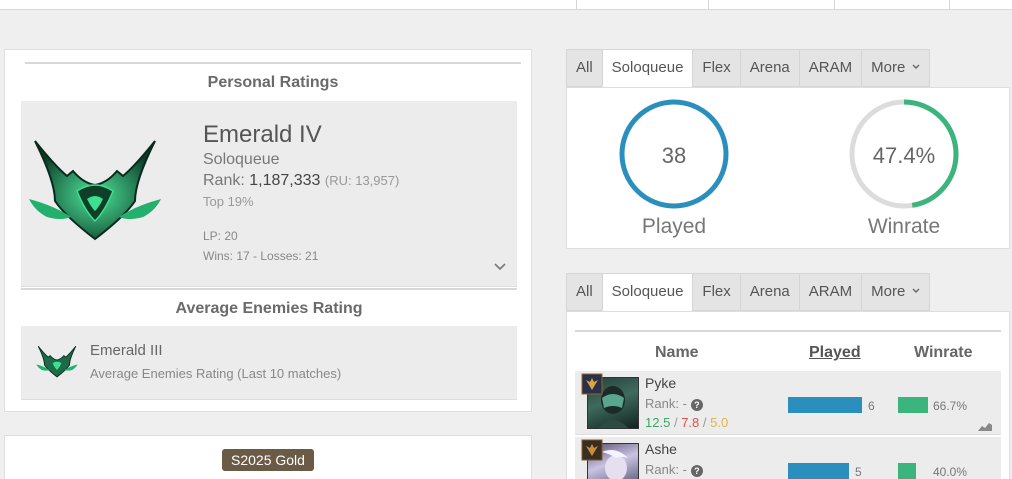 The image size is (1012, 479). I want to click on top-nav-strip, so click(506, 5).